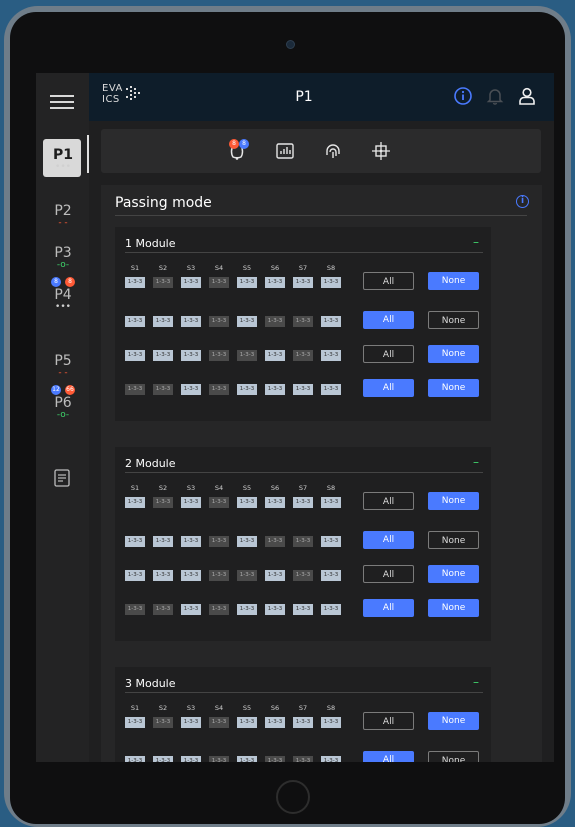 The height and width of the screenshot is (827, 575). I want to click on network-icon, so click(381, 151).